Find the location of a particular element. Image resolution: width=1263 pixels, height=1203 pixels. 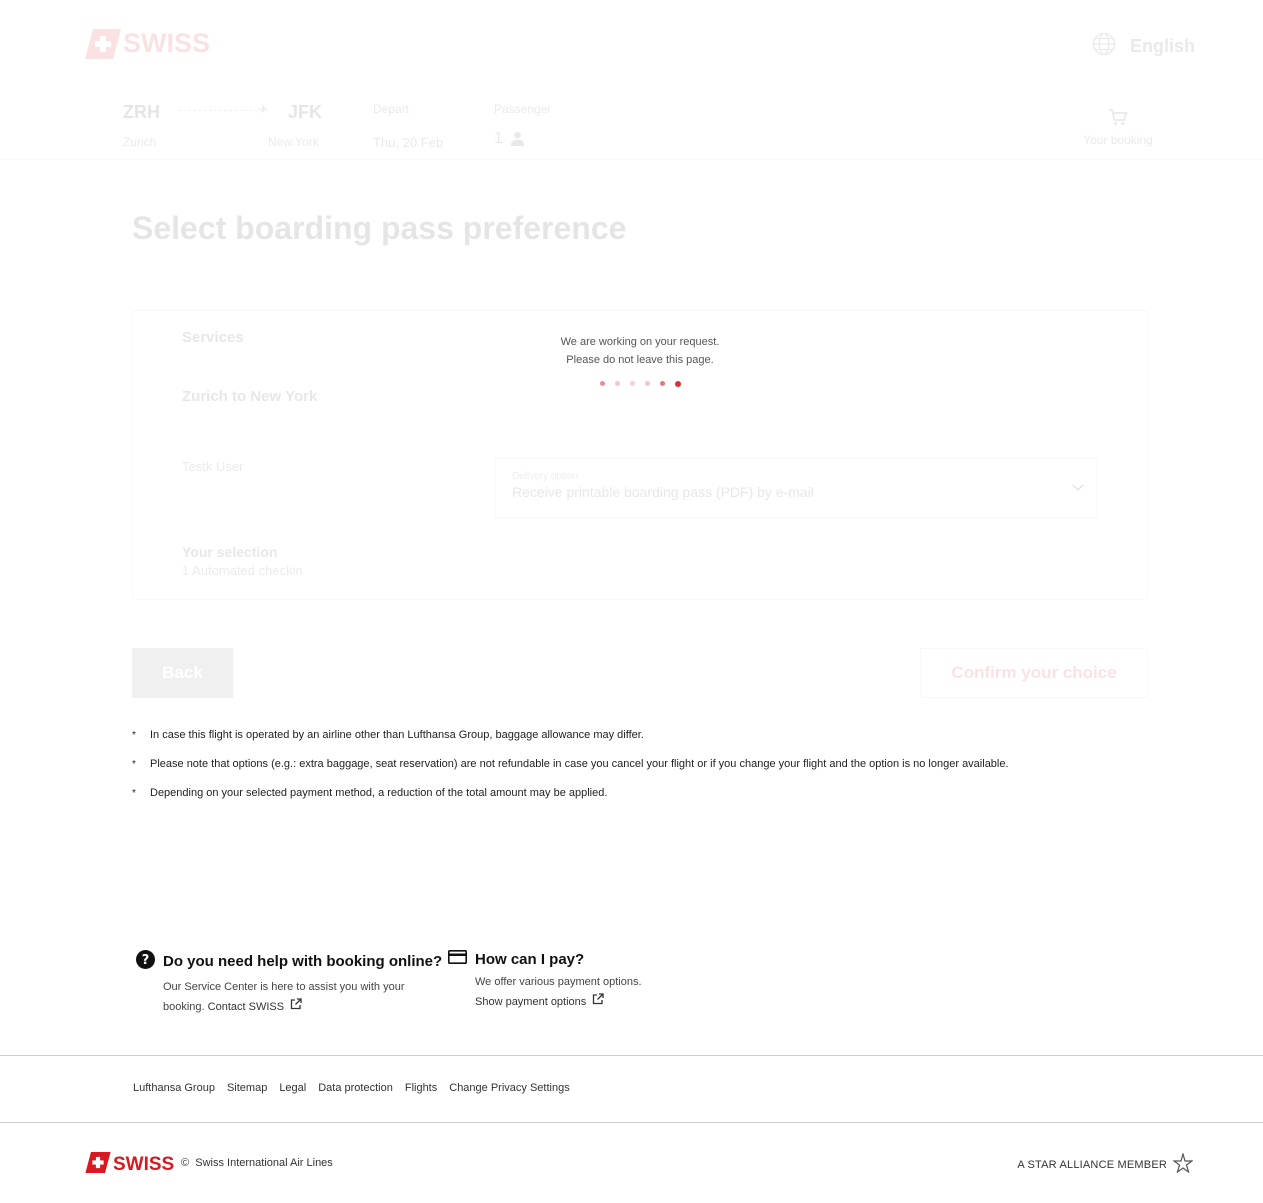

your-selection-label: Your selection is located at coordinates (230, 552).